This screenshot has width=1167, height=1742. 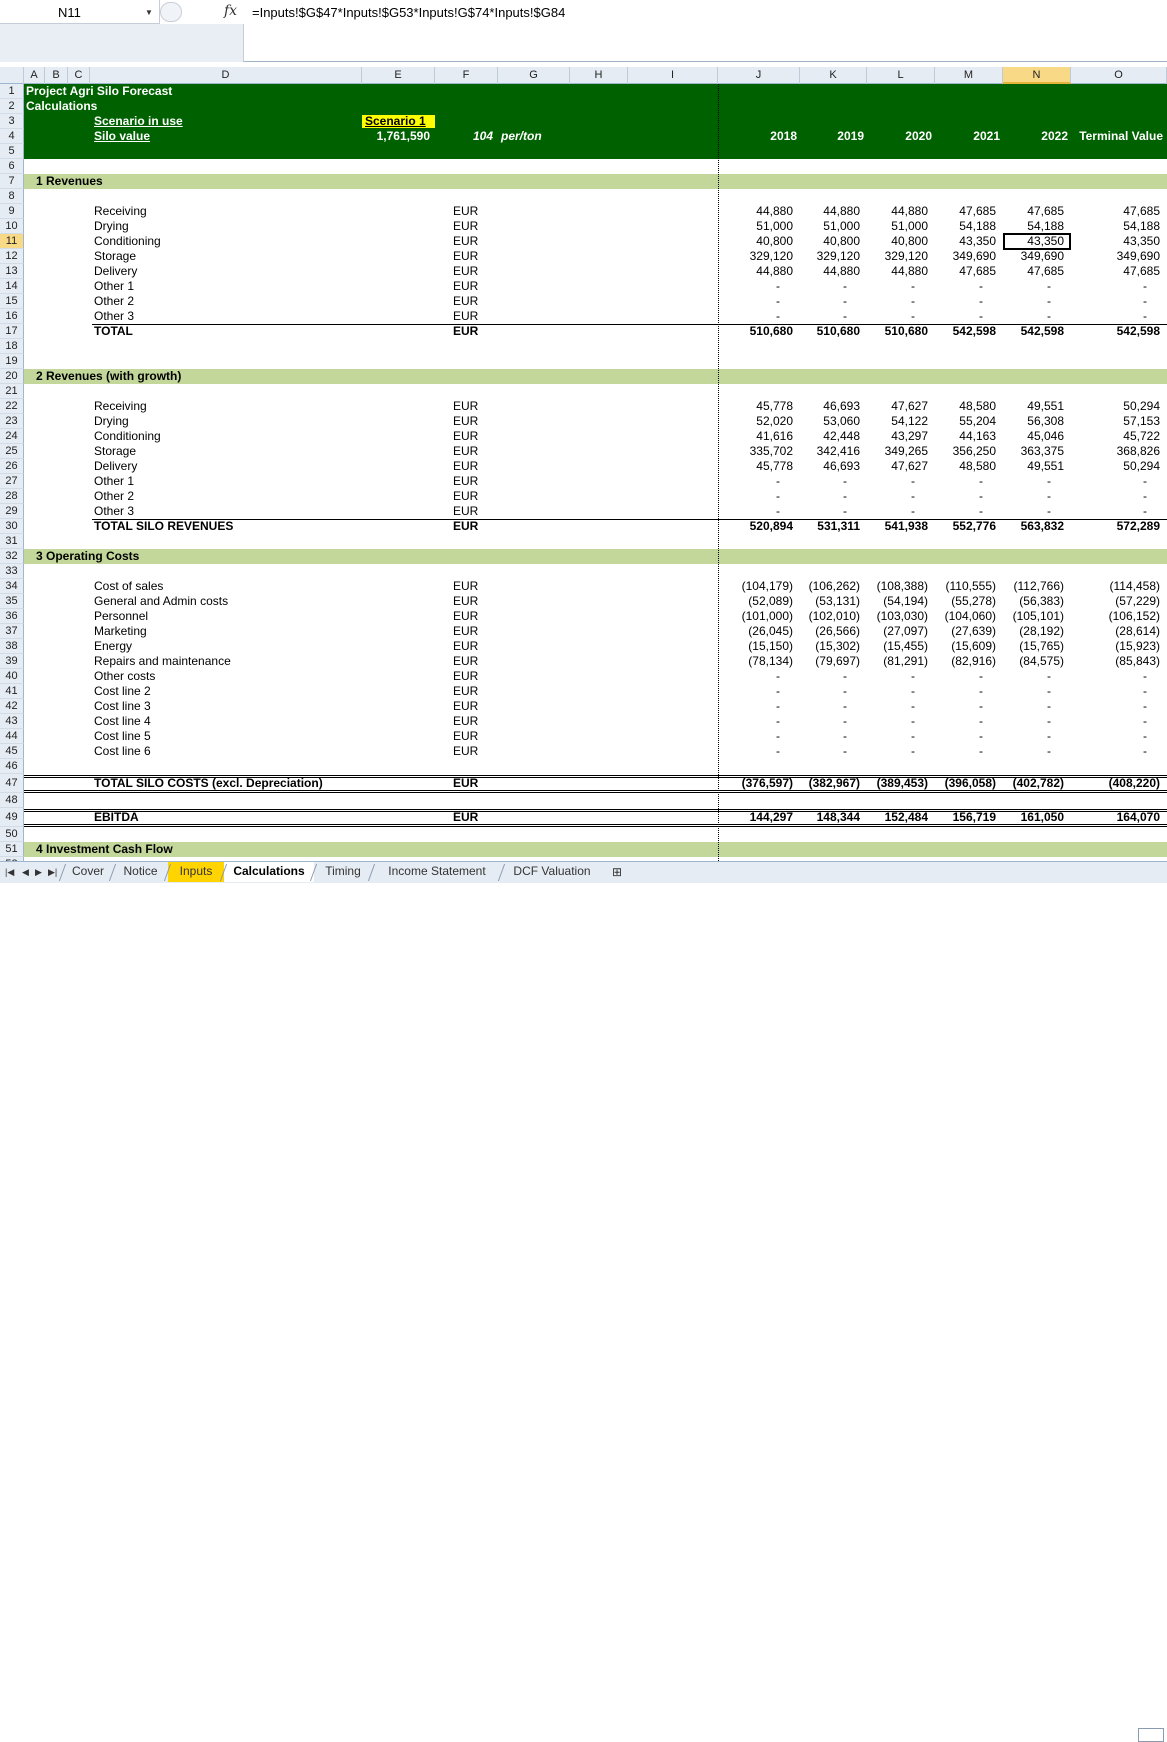 I want to click on column-header-k: K, so click(x=833, y=75).